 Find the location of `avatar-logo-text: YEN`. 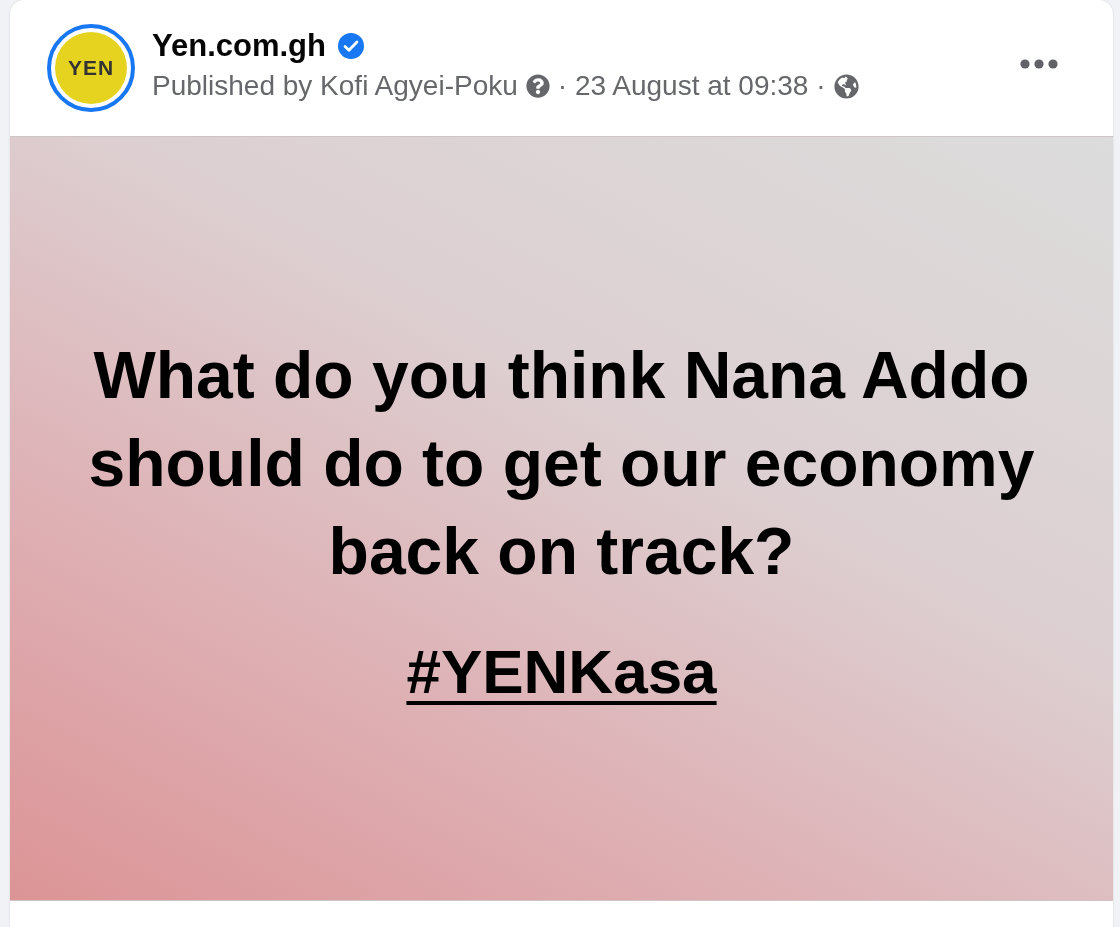

avatar-logo-text: YEN is located at coordinates (91, 68).